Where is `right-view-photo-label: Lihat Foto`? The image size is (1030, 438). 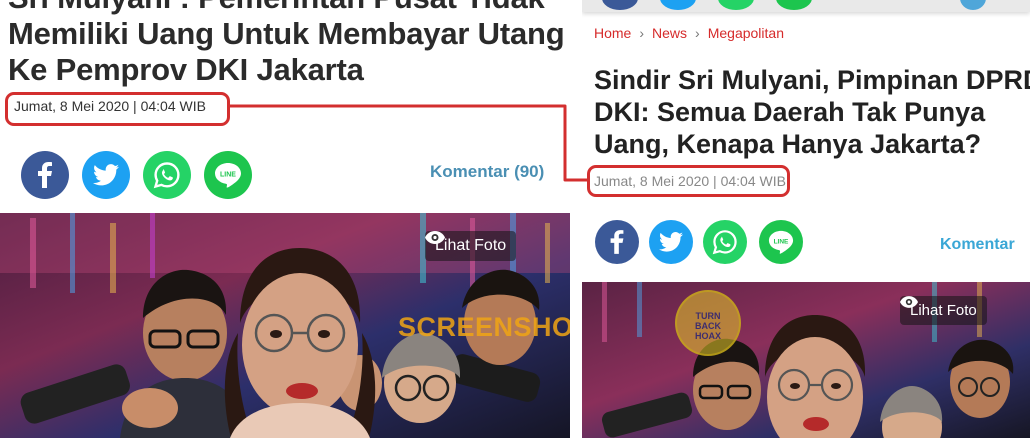
right-view-photo-label: Lihat Foto is located at coordinates (943, 310).